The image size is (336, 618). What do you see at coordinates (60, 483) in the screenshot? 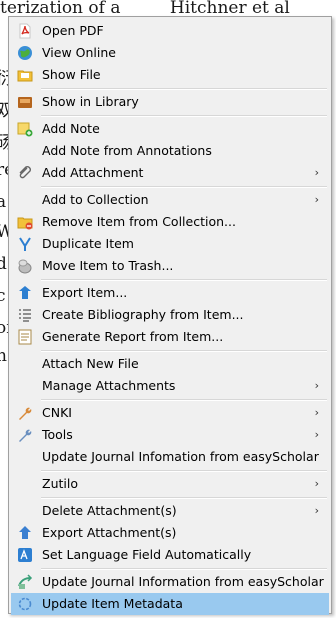
I see `menu-item-label: Zutilo` at bounding box center [60, 483].